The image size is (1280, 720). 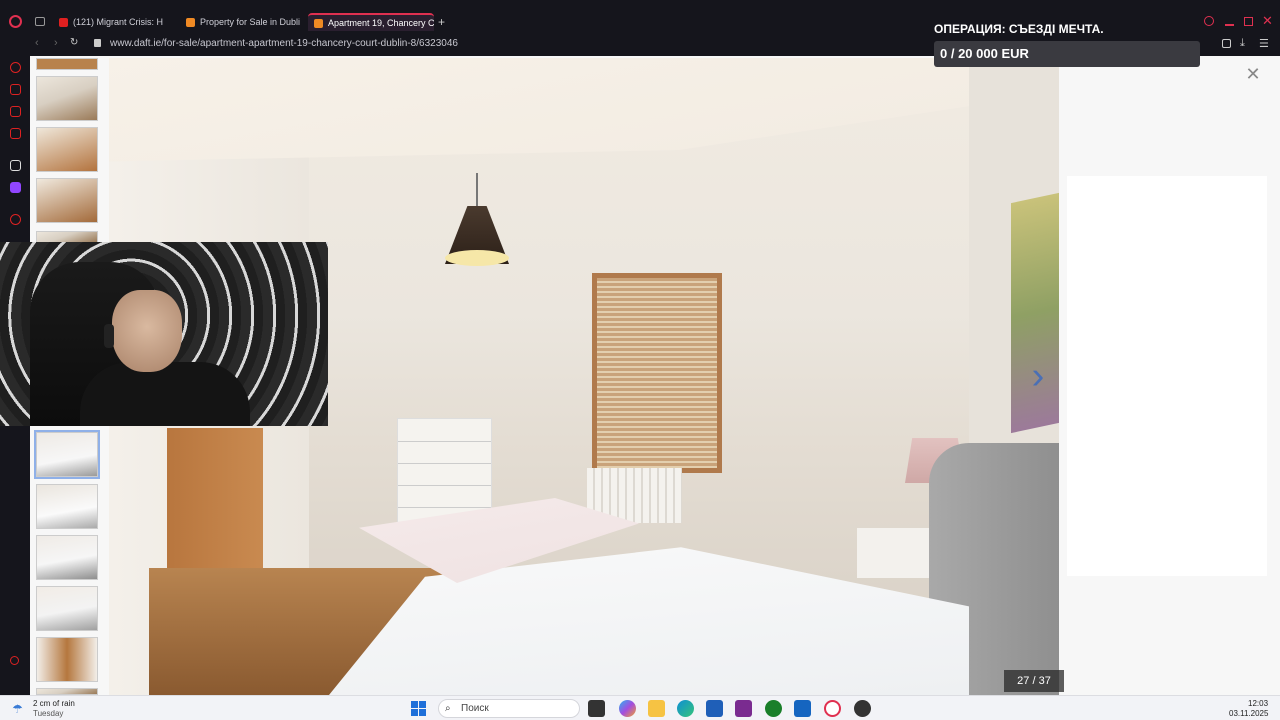 I want to click on opera-taskbar-icon, so click(x=832, y=708).